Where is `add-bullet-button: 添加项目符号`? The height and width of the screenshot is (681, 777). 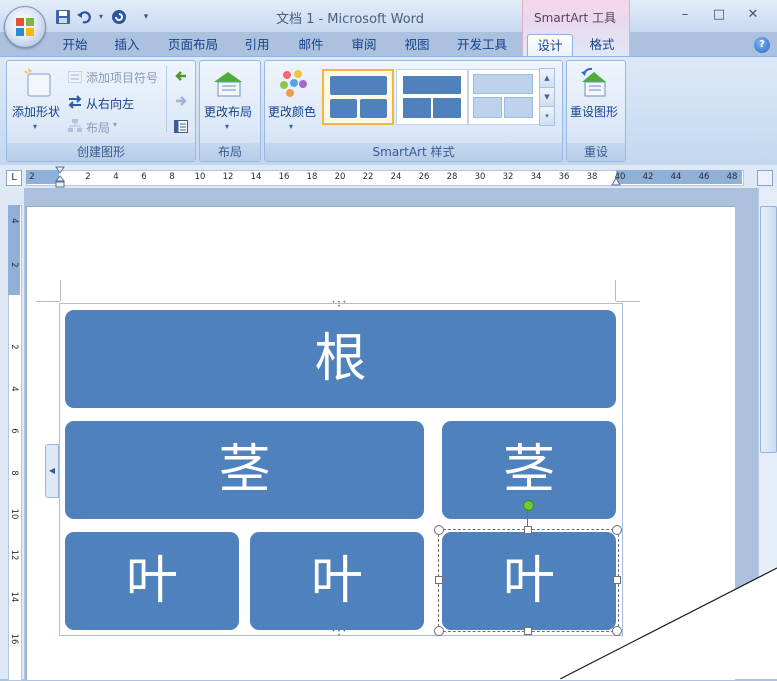 add-bullet-button: 添加项目符号 is located at coordinates (122, 77).